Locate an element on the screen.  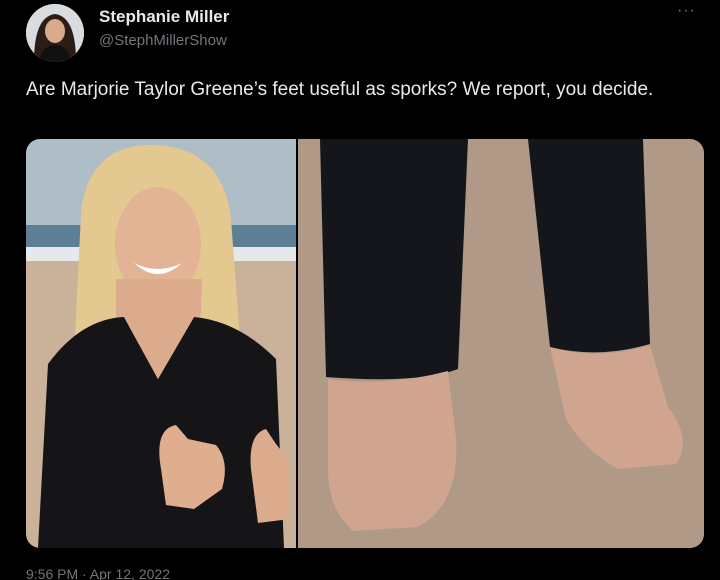
author-display-name: Stephanie Miller is located at coordinates (164, 17).